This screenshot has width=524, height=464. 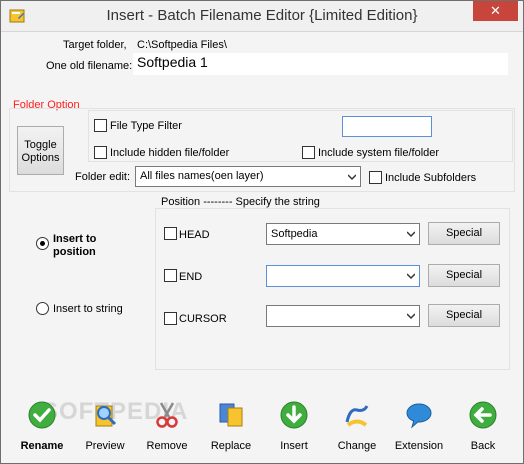 What do you see at coordinates (167, 415) in the screenshot?
I see `scissors-icon` at bounding box center [167, 415].